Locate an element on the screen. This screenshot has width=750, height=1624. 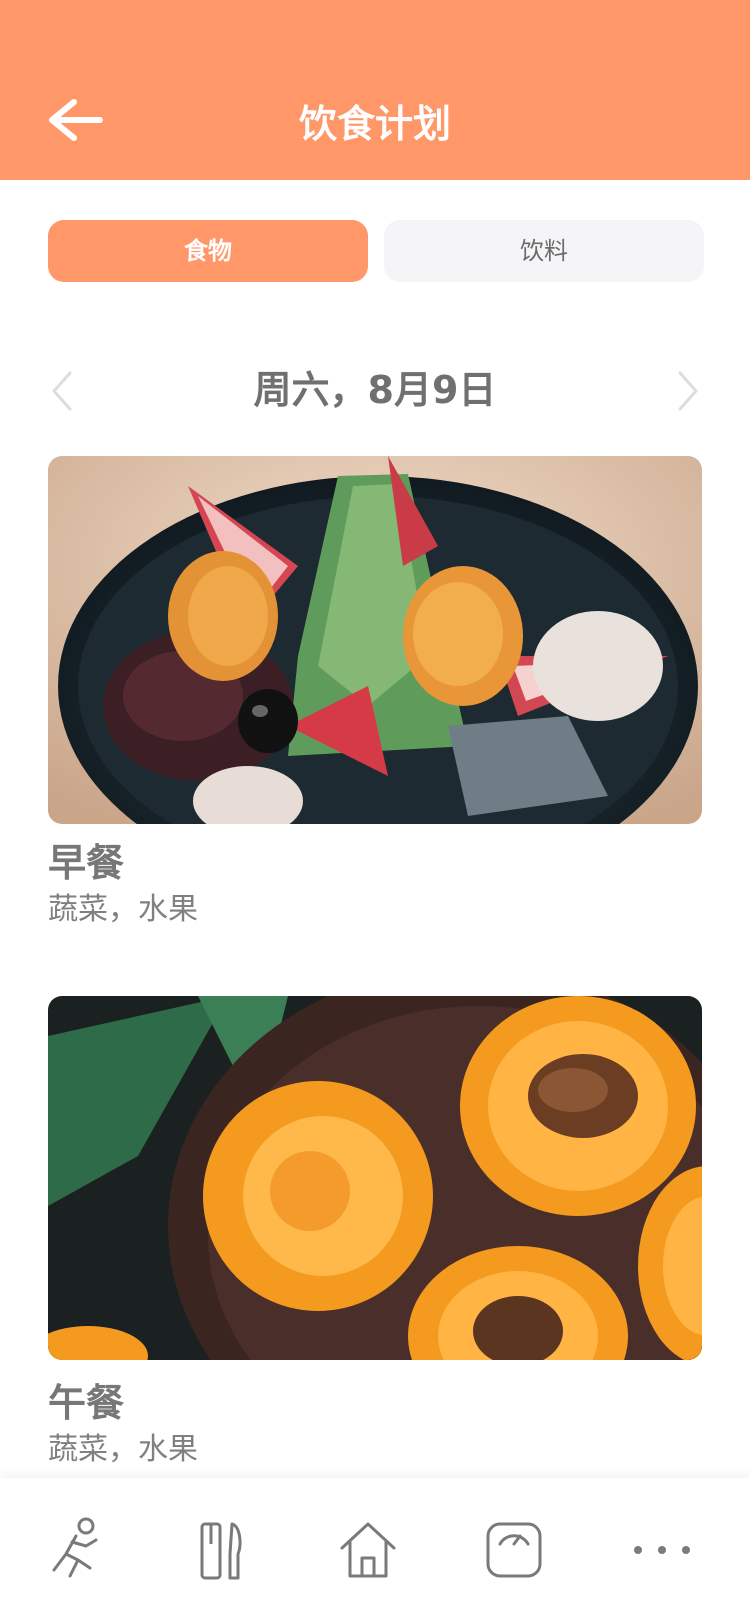
meal-title-lunch: 午餐 is located at coordinates (86, 1403).